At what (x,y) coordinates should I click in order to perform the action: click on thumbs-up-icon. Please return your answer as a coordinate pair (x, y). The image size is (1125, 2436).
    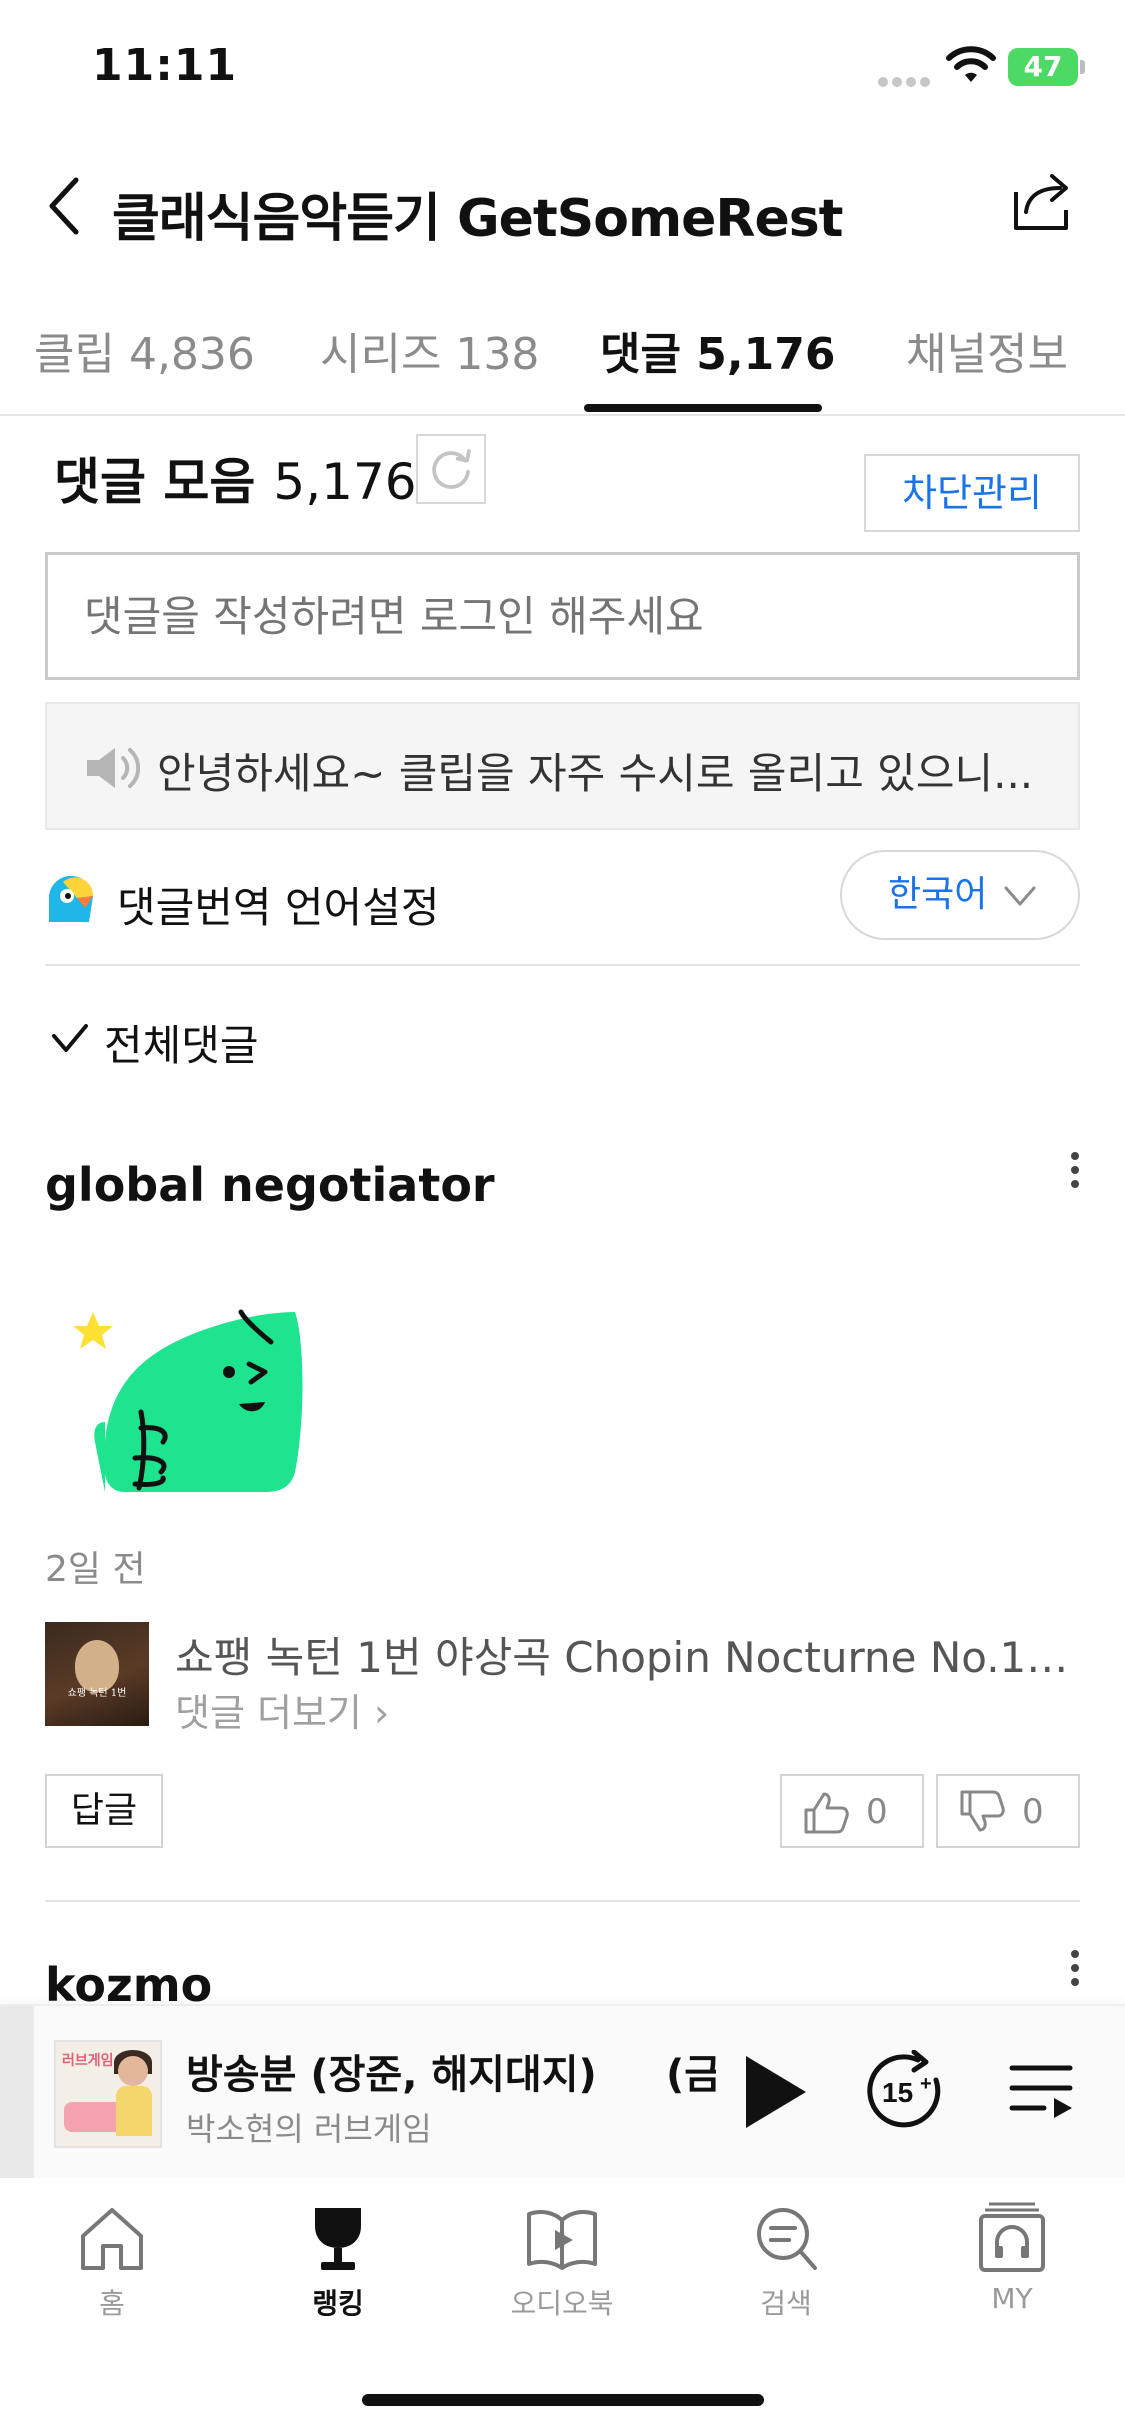
    Looking at the image, I should click on (826, 1813).